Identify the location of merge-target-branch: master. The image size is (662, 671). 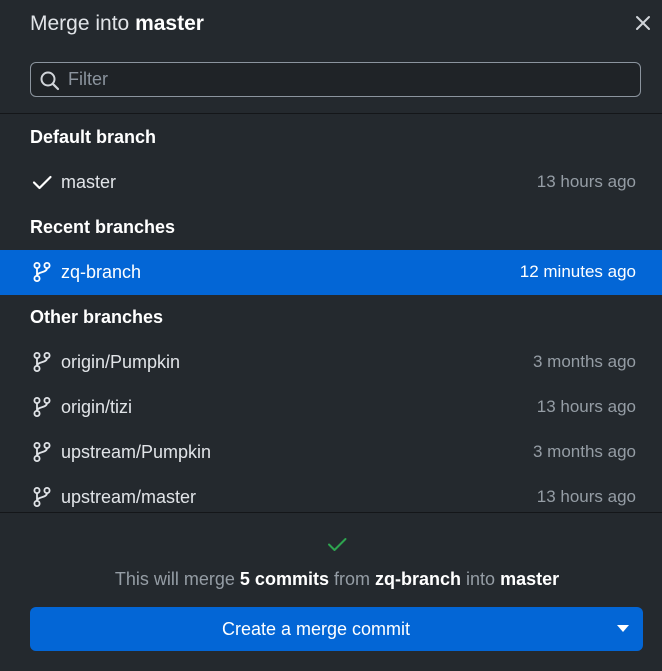
(530, 579).